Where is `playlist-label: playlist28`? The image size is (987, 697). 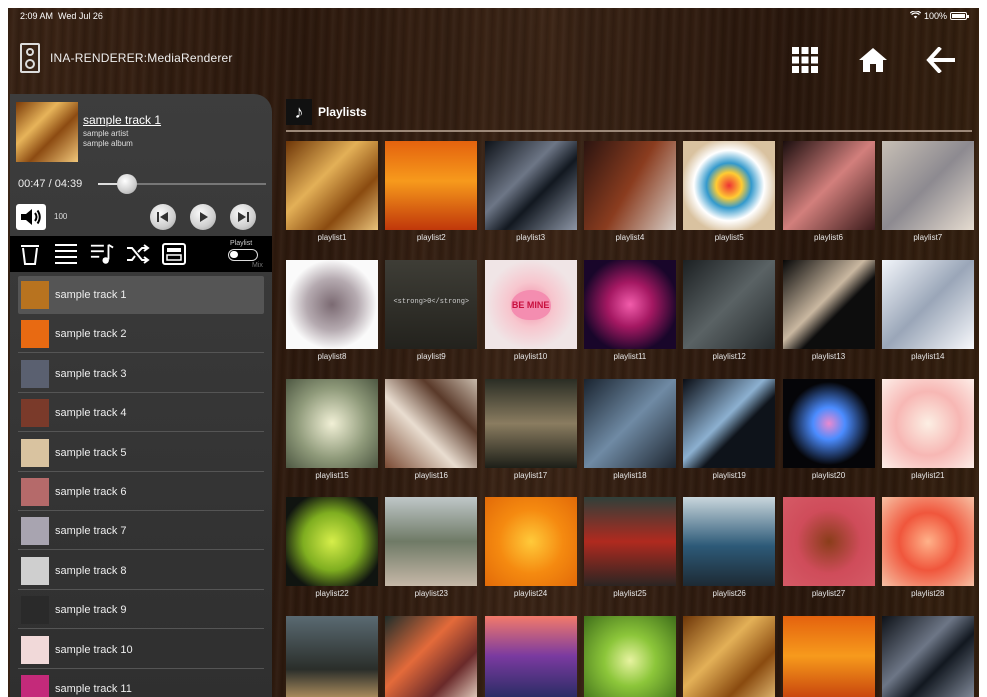 playlist-label: playlist28 is located at coordinates (928, 594).